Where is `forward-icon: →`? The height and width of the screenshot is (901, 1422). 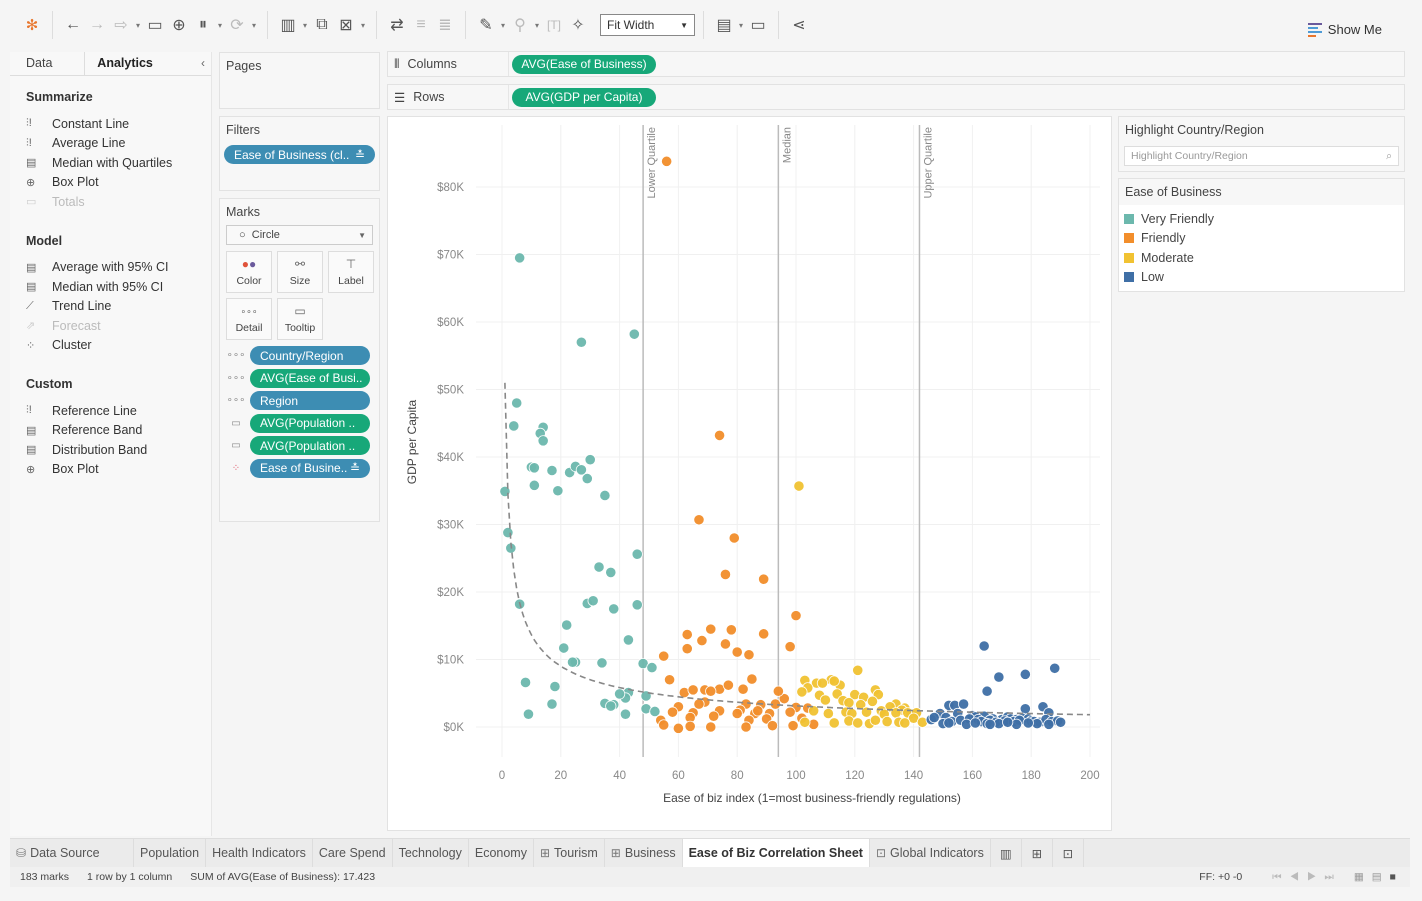 forward-icon: → is located at coordinates (97, 25).